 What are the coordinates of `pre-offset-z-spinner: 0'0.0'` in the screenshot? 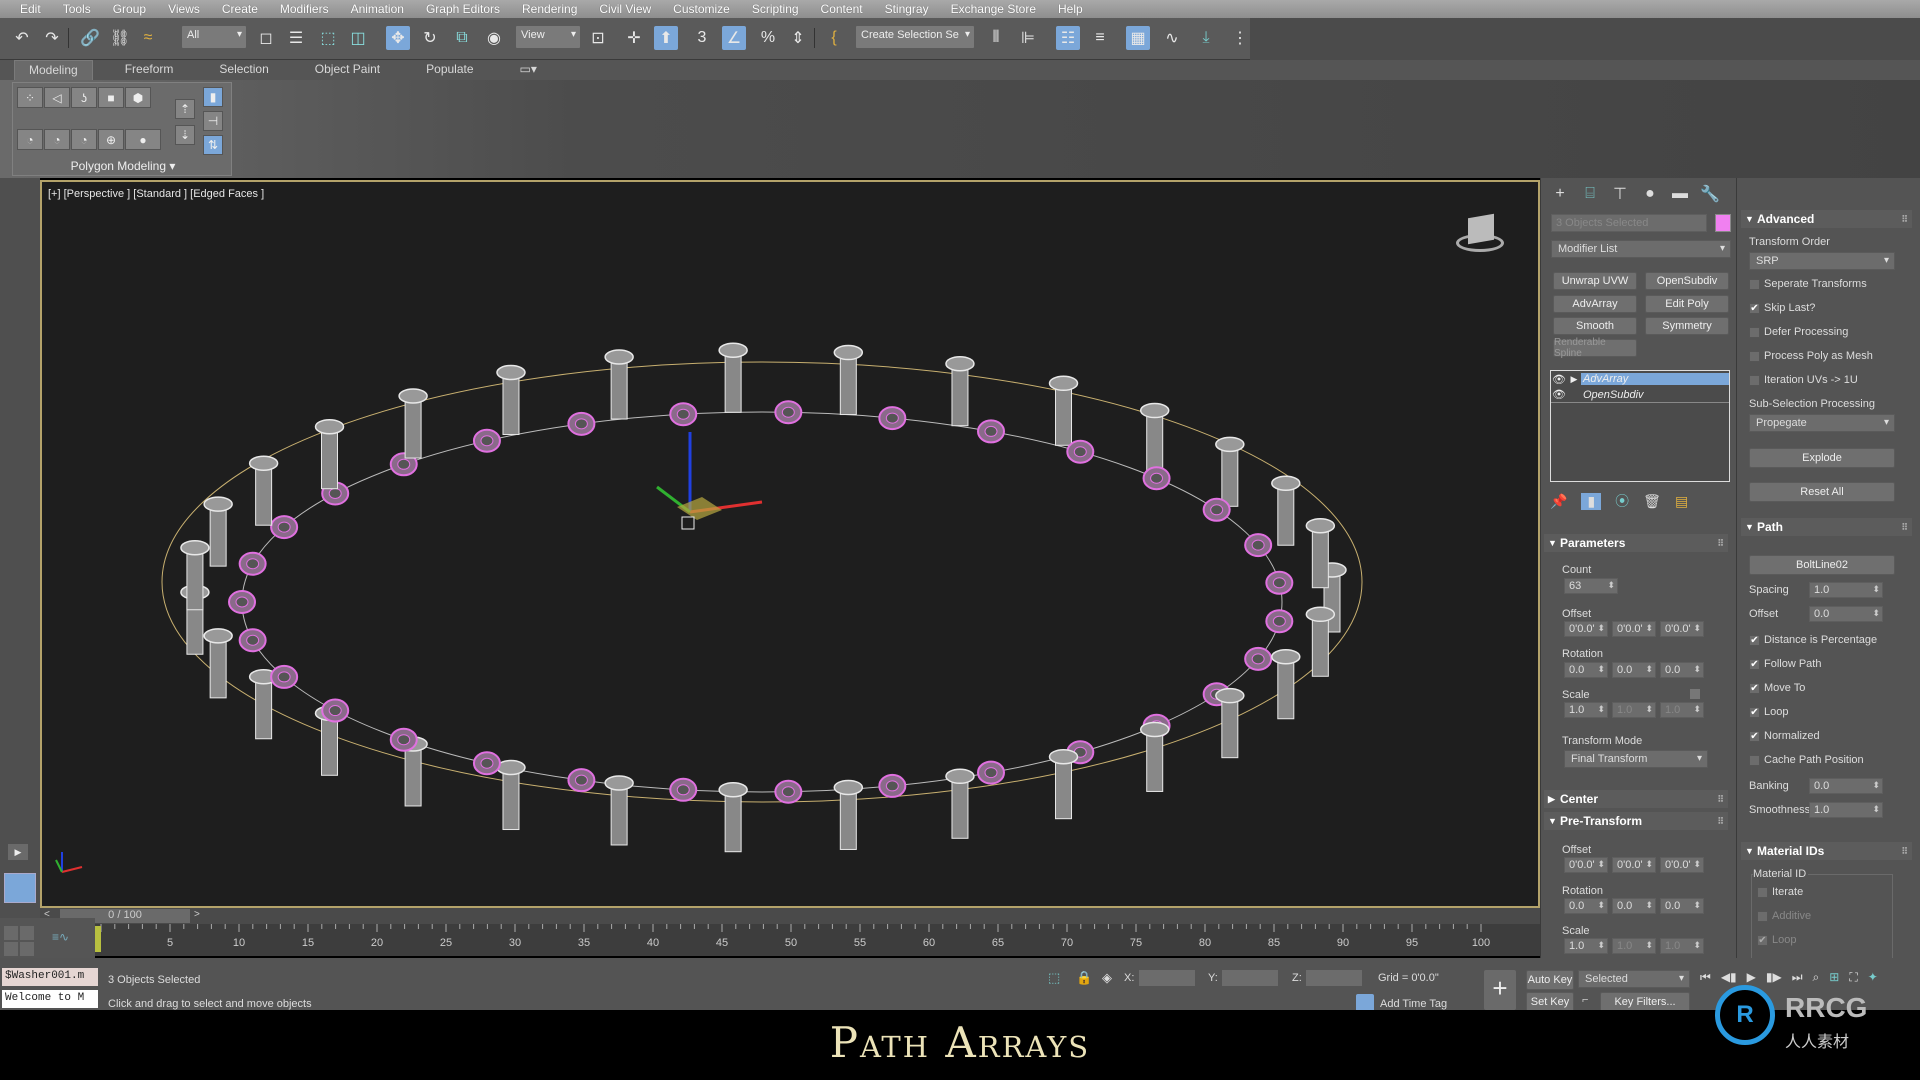 It's located at (1682, 865).